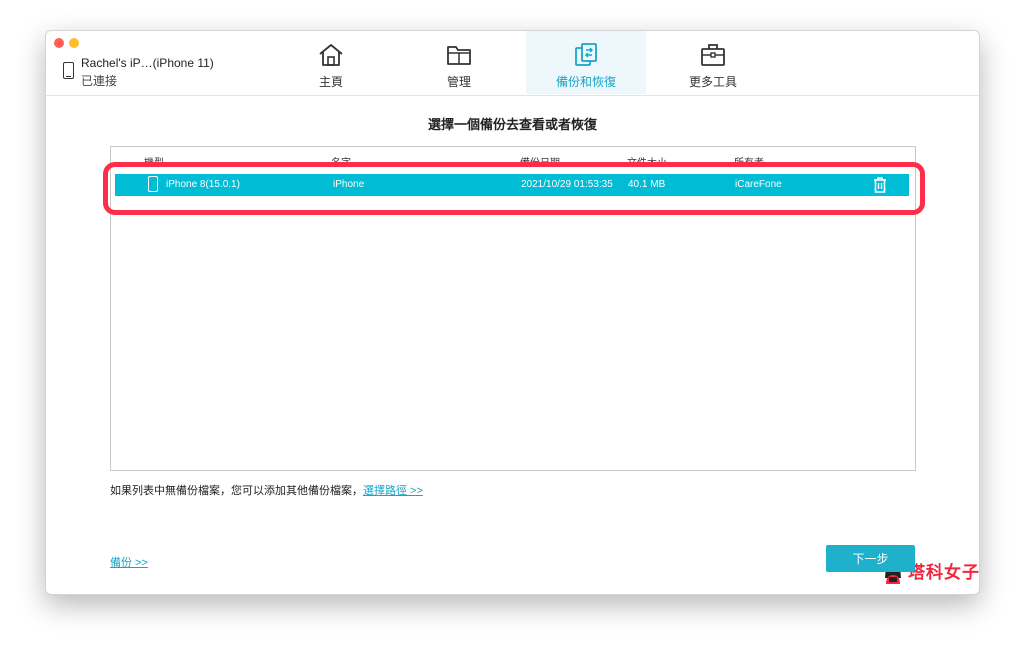 The height and width of the screenshot is (654, 1024). I want to click on tab-backup-restore-label: 備份和恢復, so click(585, 82).